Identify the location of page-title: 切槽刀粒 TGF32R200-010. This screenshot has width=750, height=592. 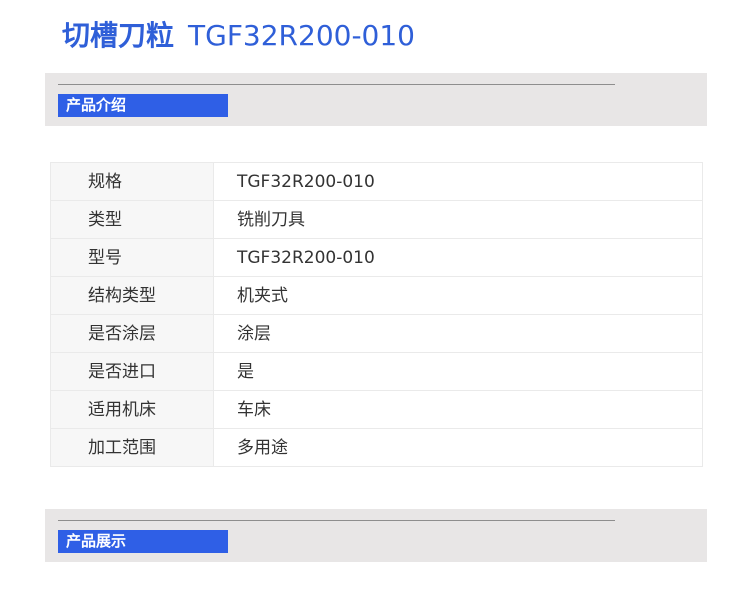
(238, 36).